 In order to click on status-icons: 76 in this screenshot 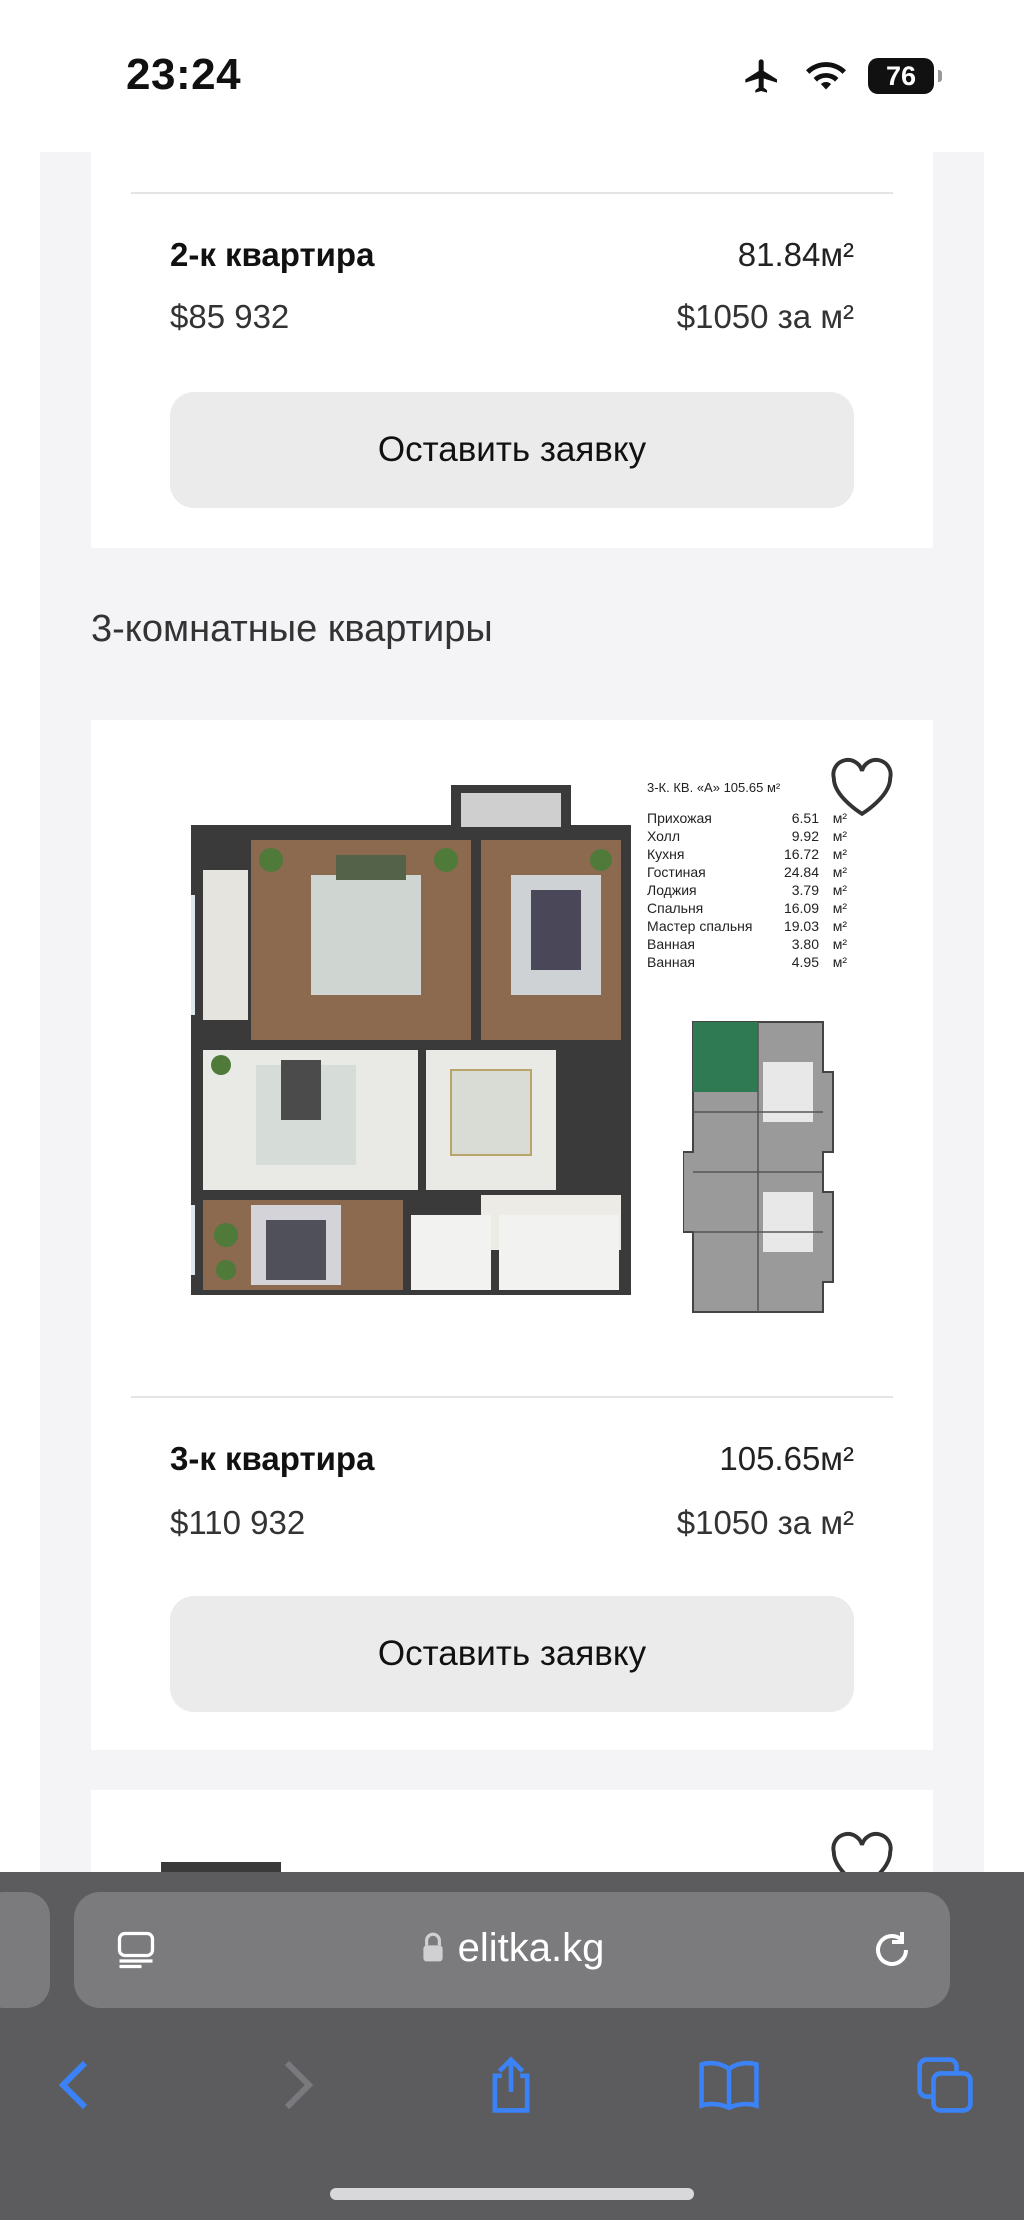, I will do `click(841, 76)`.